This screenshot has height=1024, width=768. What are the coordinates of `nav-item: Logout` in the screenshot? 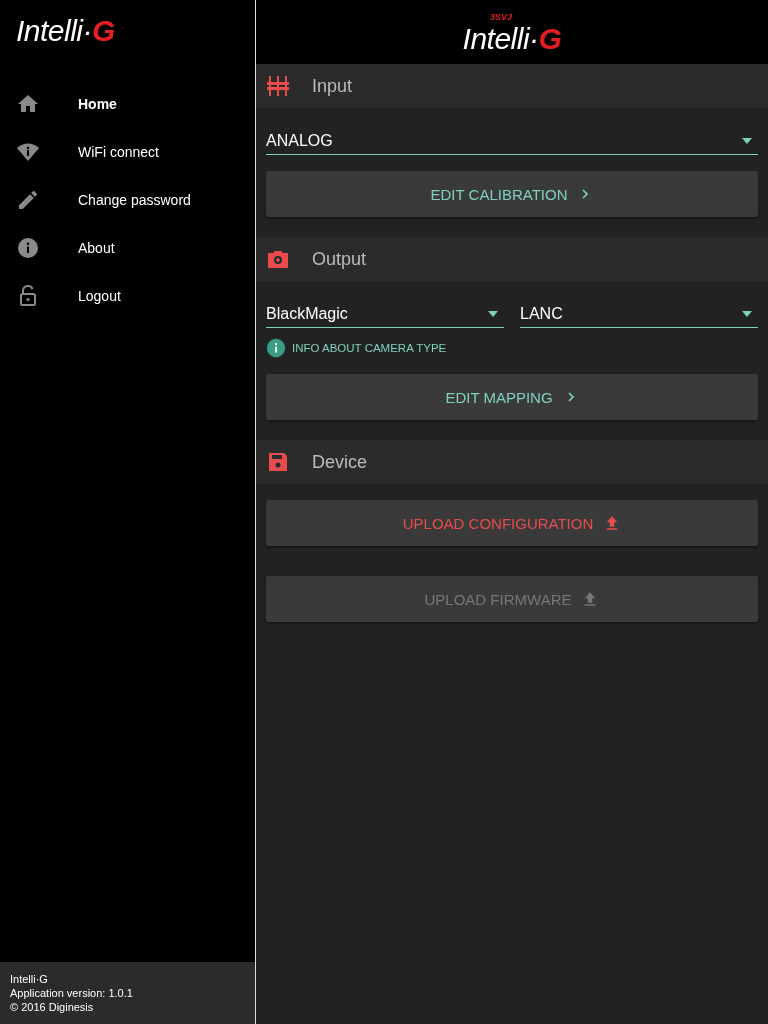 It's located at (127, 296).